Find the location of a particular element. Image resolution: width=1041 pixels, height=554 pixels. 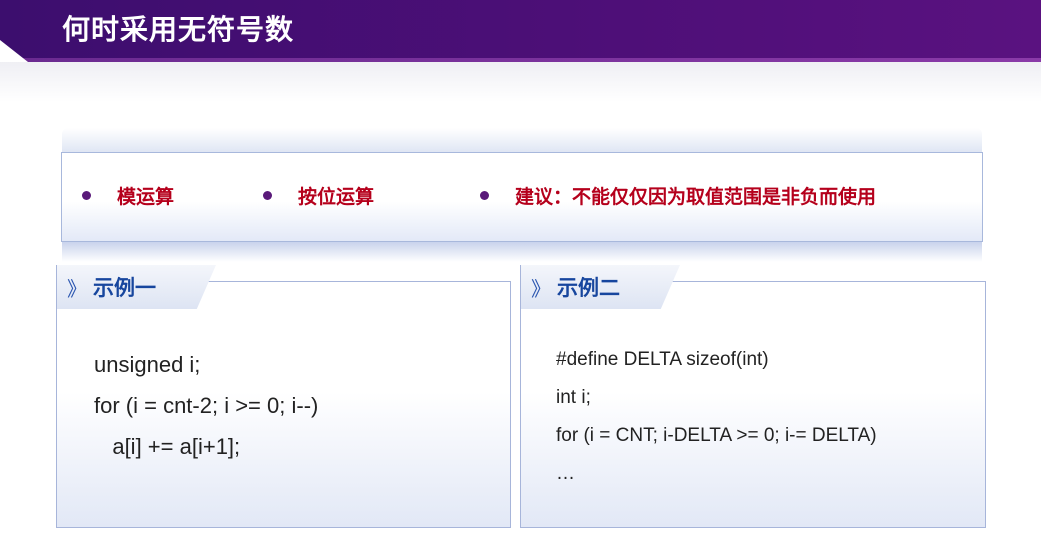

example-tab-2: 》 示例二 is located at coordinates (600, 287).